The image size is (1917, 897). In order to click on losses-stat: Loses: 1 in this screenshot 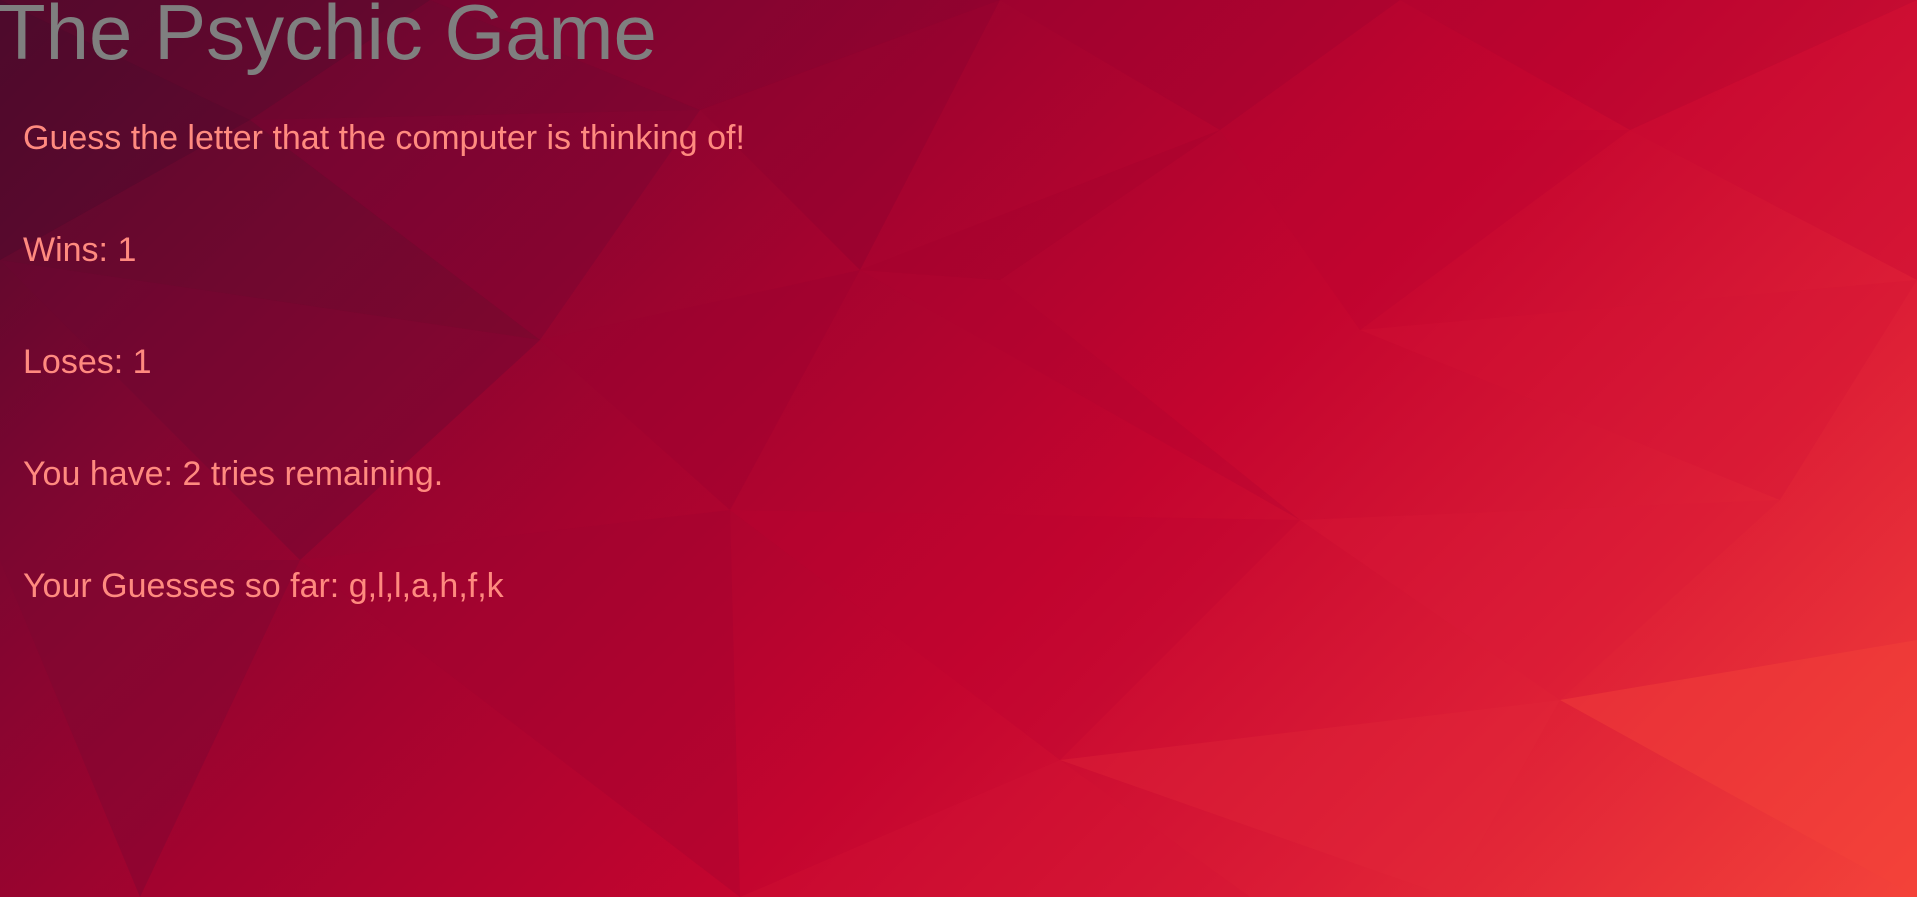, I will do `click(87, 362)`.